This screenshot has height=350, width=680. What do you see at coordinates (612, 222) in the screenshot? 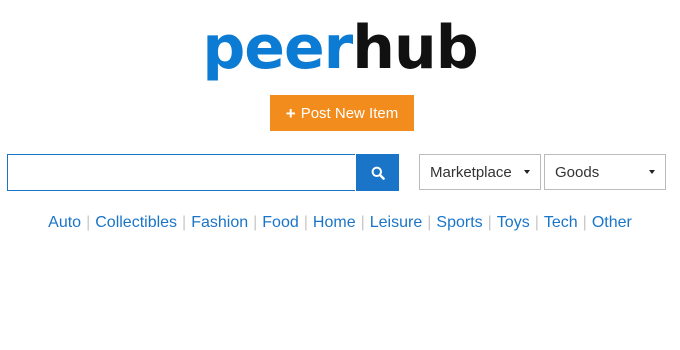
I see `category-link-other: Other` at bounding box center [612, 222].